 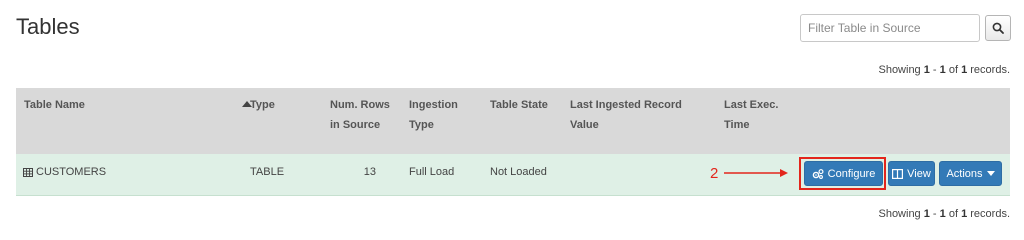 I want to click on column-header-table-name: Table Name, so click(x=54, y=105).